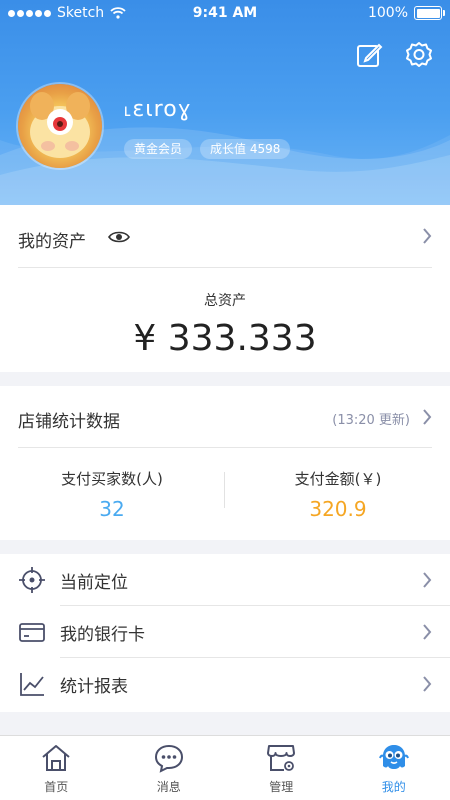  What do you see at coordinates (338, 494) in the screenshot?
I see `amount-stat: 支付金额(￥) 320.9` at bounding box center [338, 494].